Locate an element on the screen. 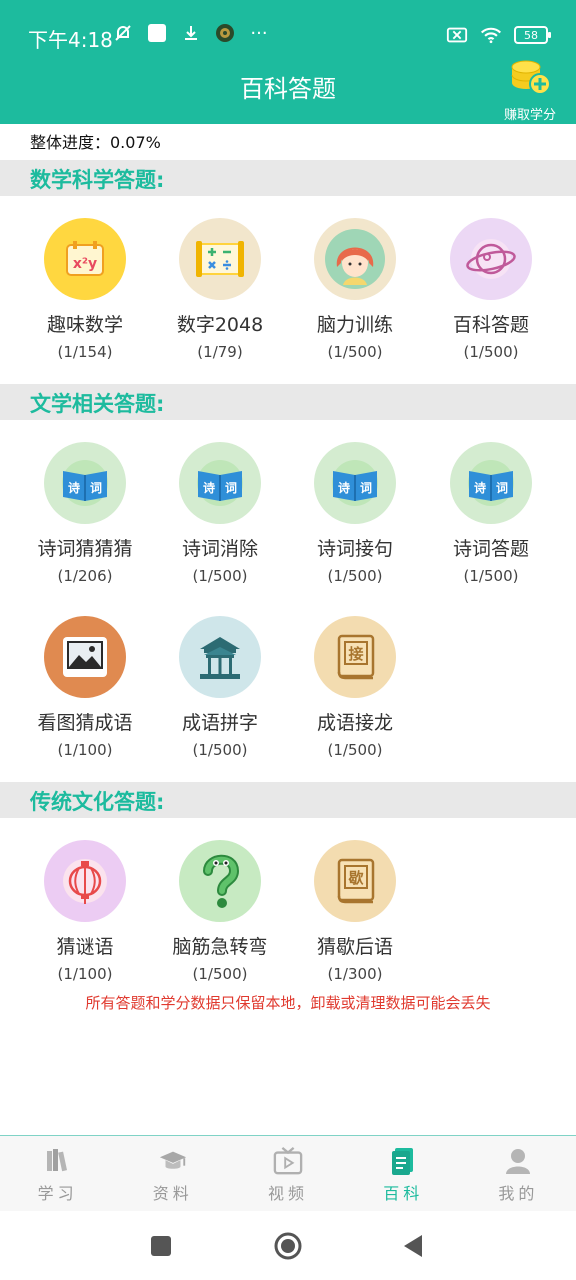 This screenshot has height=1280, width=576. item-count: (1/154) is located at coordinates (85, 352).